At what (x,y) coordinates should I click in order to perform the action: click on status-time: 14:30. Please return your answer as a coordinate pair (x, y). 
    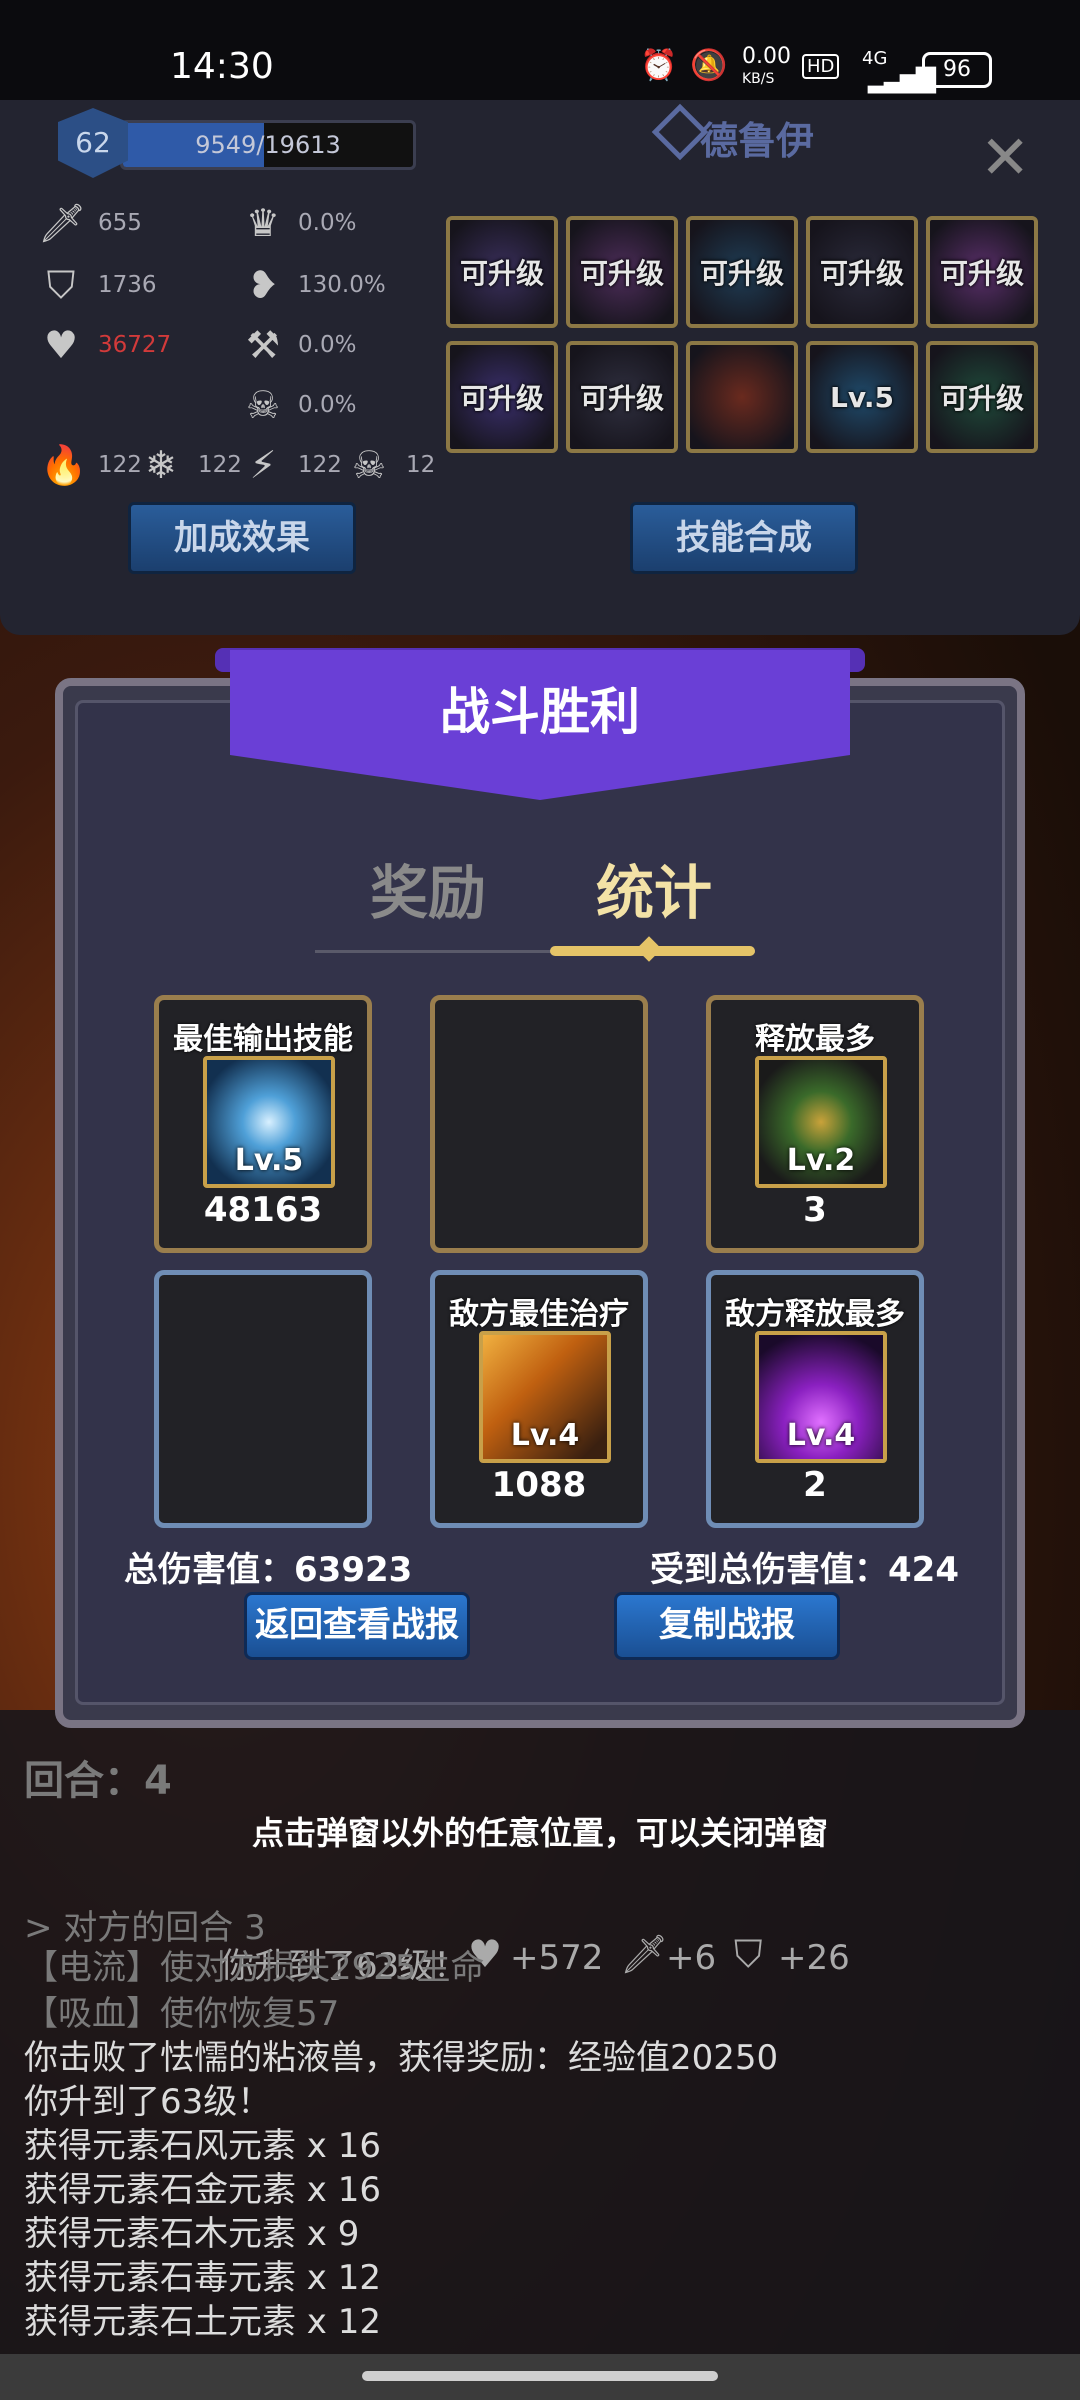
    Looking at the image, I should click on (222, 66).